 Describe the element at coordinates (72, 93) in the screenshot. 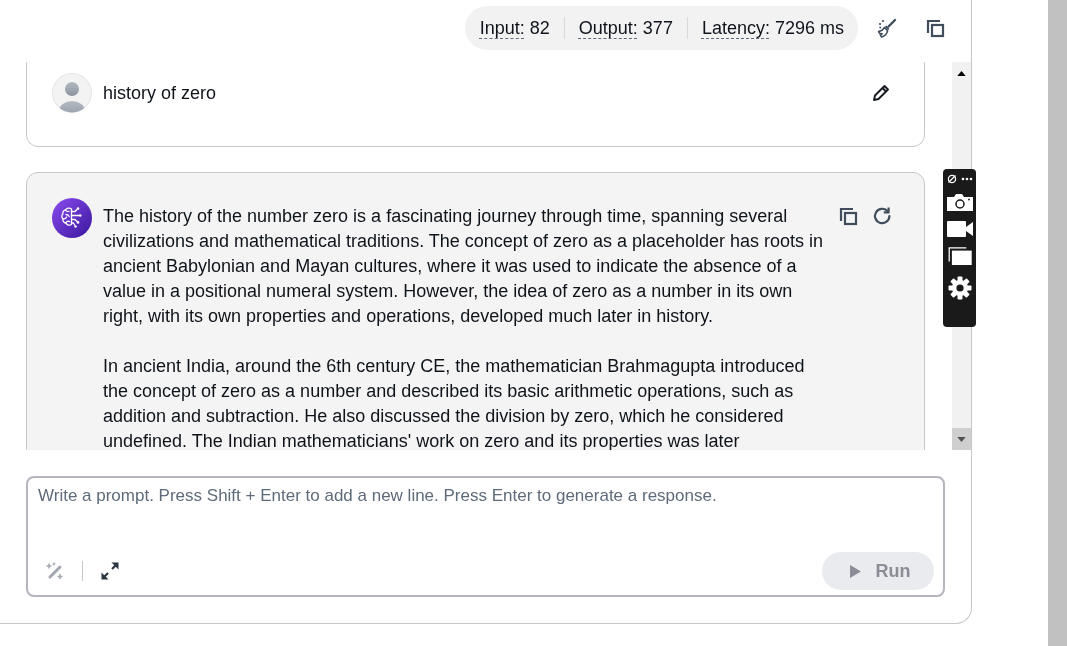

I see `avatar-icon` at that location.